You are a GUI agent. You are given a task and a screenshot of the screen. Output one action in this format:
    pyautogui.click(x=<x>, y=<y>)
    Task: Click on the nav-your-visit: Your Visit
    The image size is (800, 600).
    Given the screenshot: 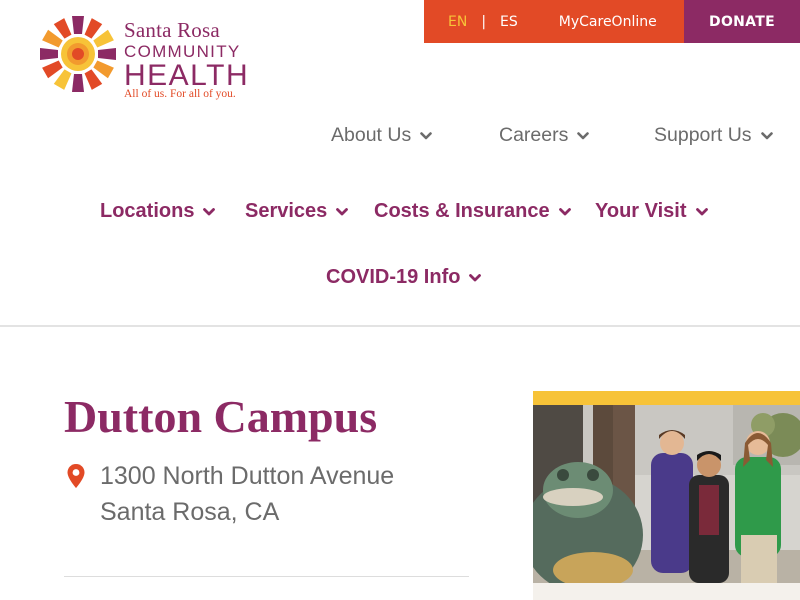 What is the action you would take?
    pyautogui.click(x=651, y=211)
    